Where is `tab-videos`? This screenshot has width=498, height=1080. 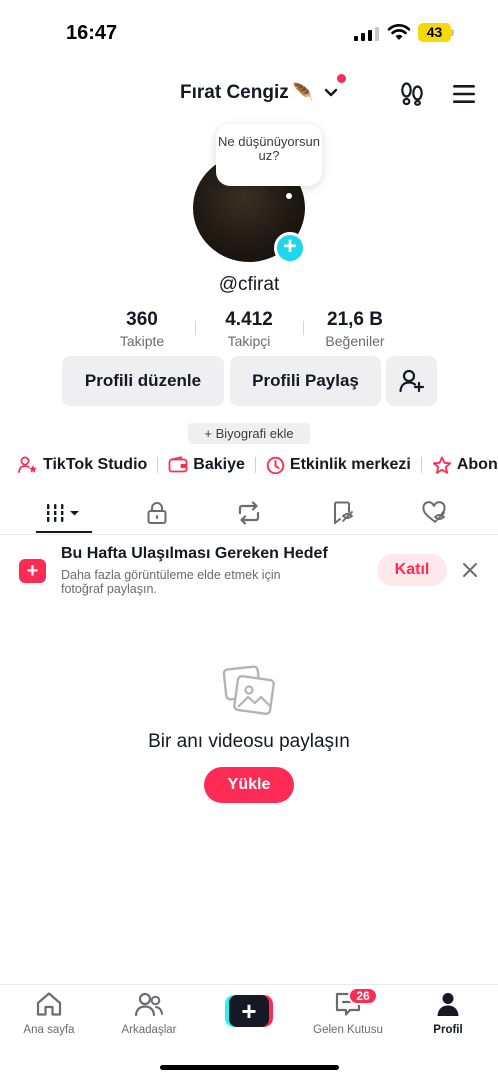
tab-videos is located at coordinates (64, 513).